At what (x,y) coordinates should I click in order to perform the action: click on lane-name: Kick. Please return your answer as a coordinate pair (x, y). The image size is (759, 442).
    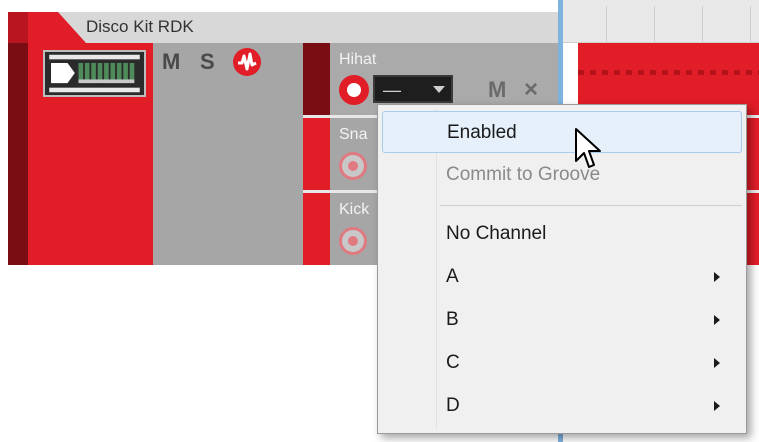
    Looking at the image, I should click on (354, 209).